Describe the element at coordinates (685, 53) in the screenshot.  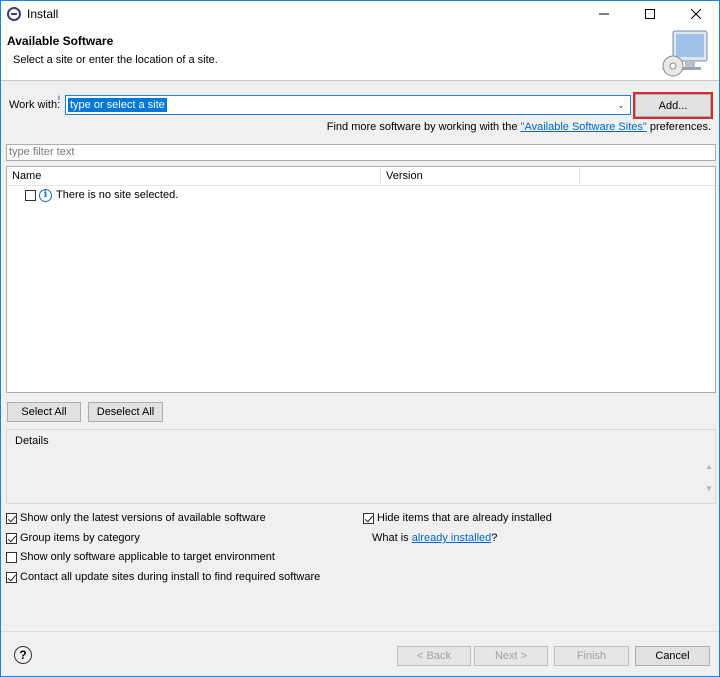
I see `install-computer-icon` at that location.